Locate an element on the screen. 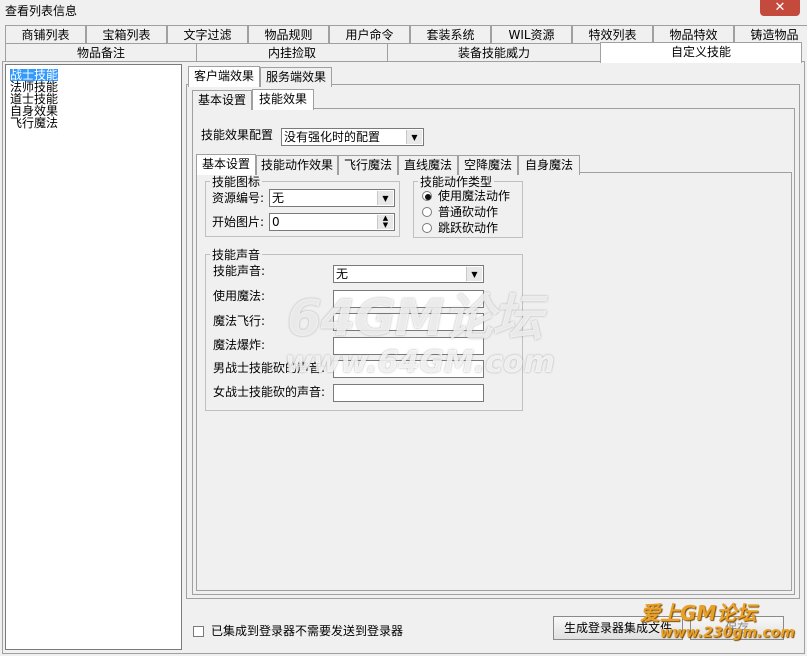 The height and width of the screenshot is (656, 807). magic-fly-label: 魔法飞行: is located at coordinates (239, 321).